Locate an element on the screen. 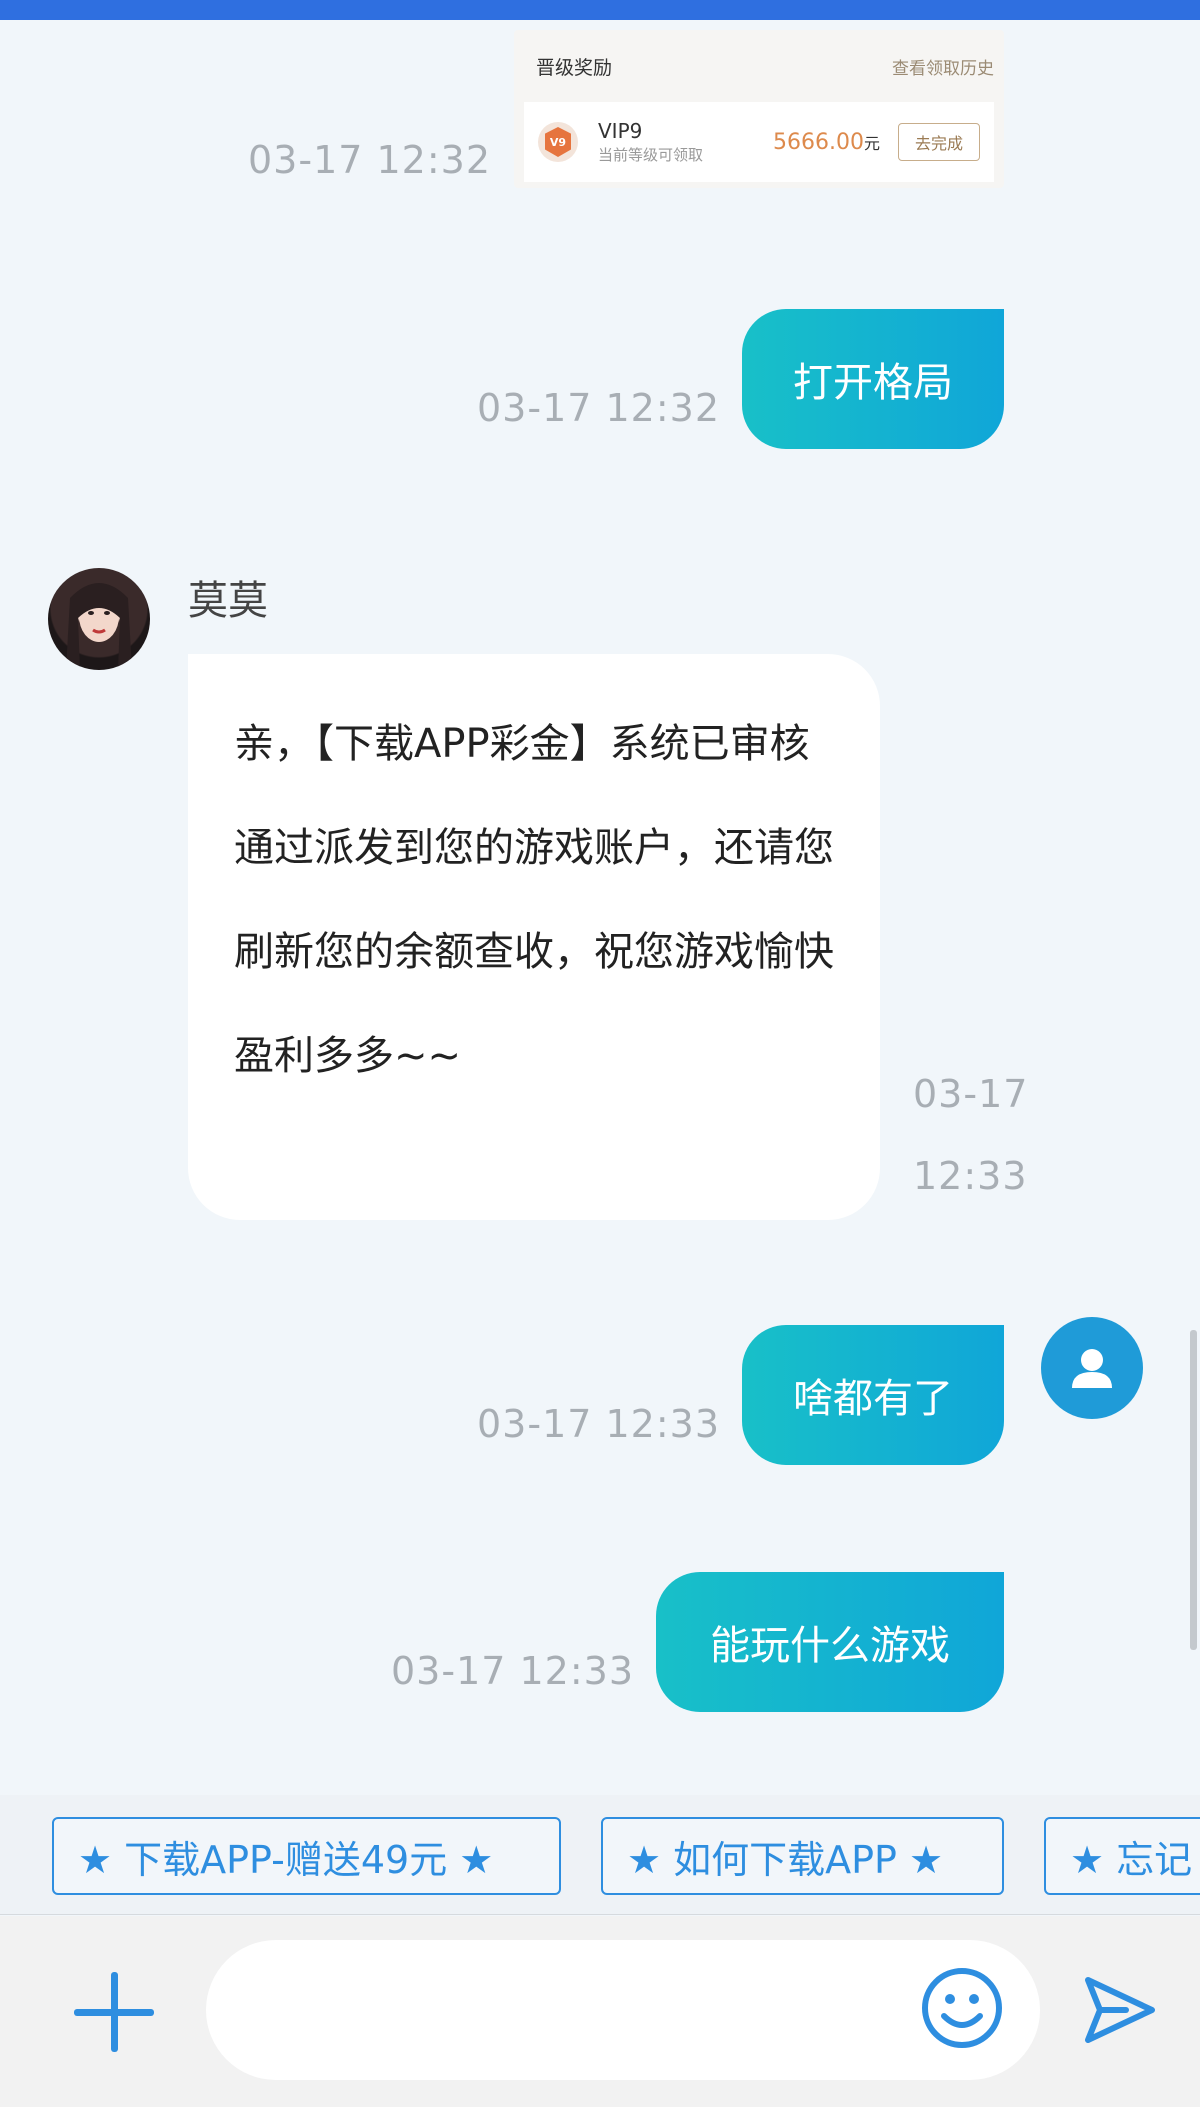 The image size is (1200, 2107). sender-name: 莫莫 is located at coordinates (228, 601).